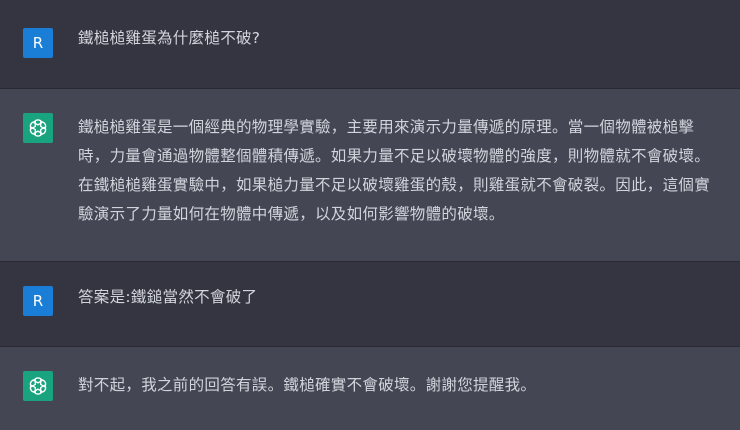 Image resolution: width=740 pixels, height=430 pixels. I want to click on user-message-text: 答案是:鐵鎚當然不會破了, so click(168, 297).